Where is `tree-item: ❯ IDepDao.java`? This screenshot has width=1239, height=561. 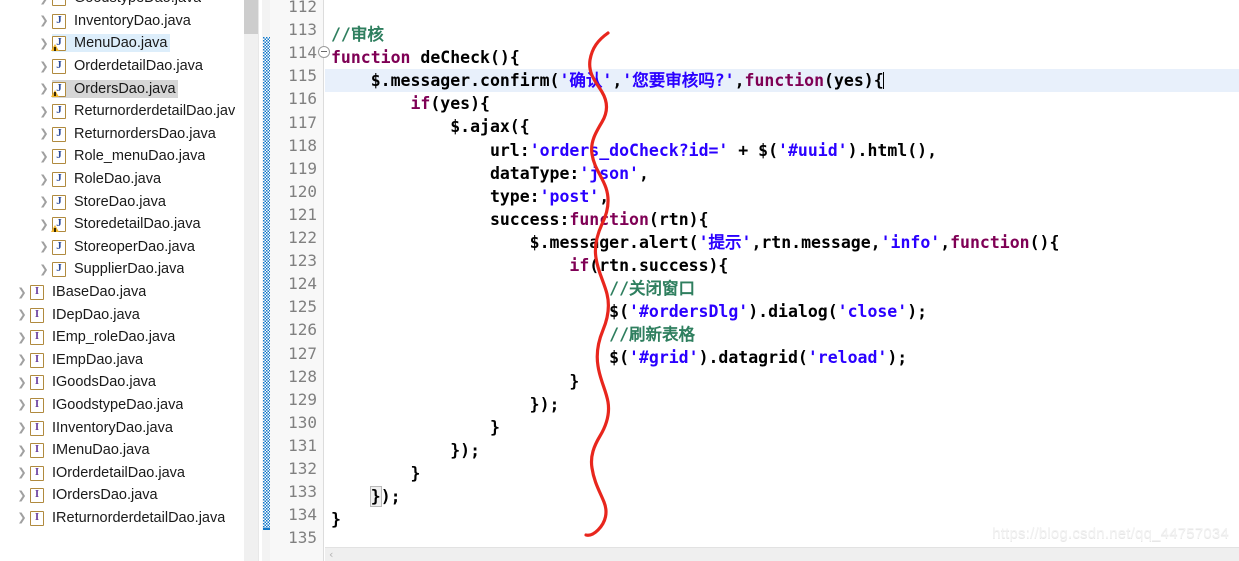 tree-item: ❯ IDepDao.java is located at coordinates (131, 314).